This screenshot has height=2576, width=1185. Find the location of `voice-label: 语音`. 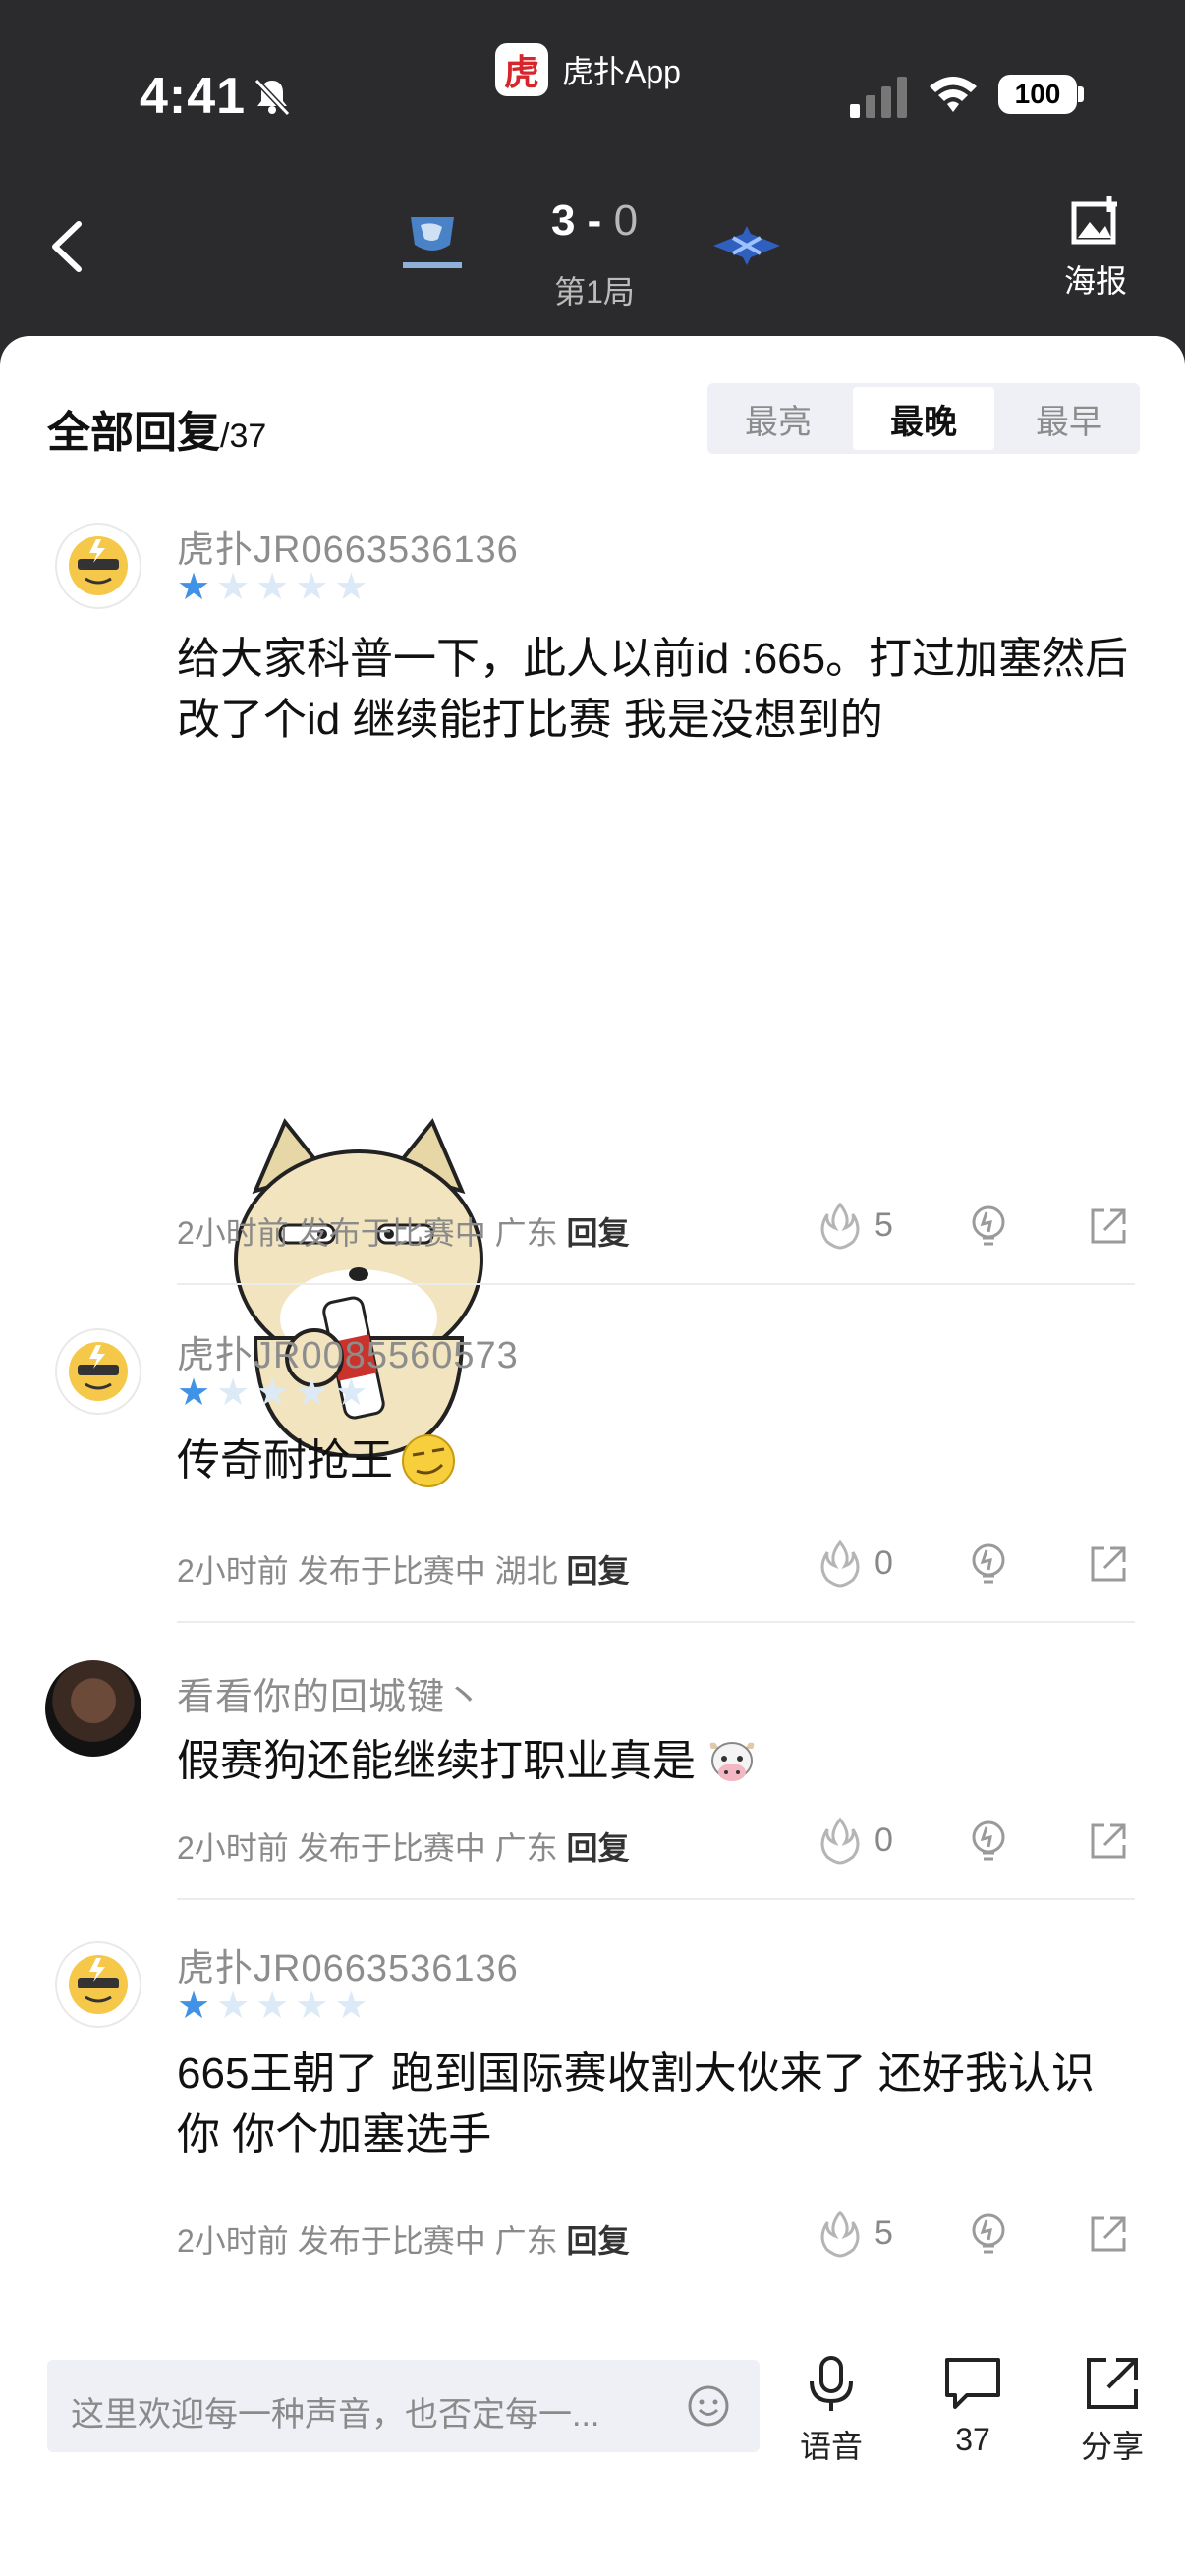

voice-label: 语音 is located at coordinates (831, 2446).